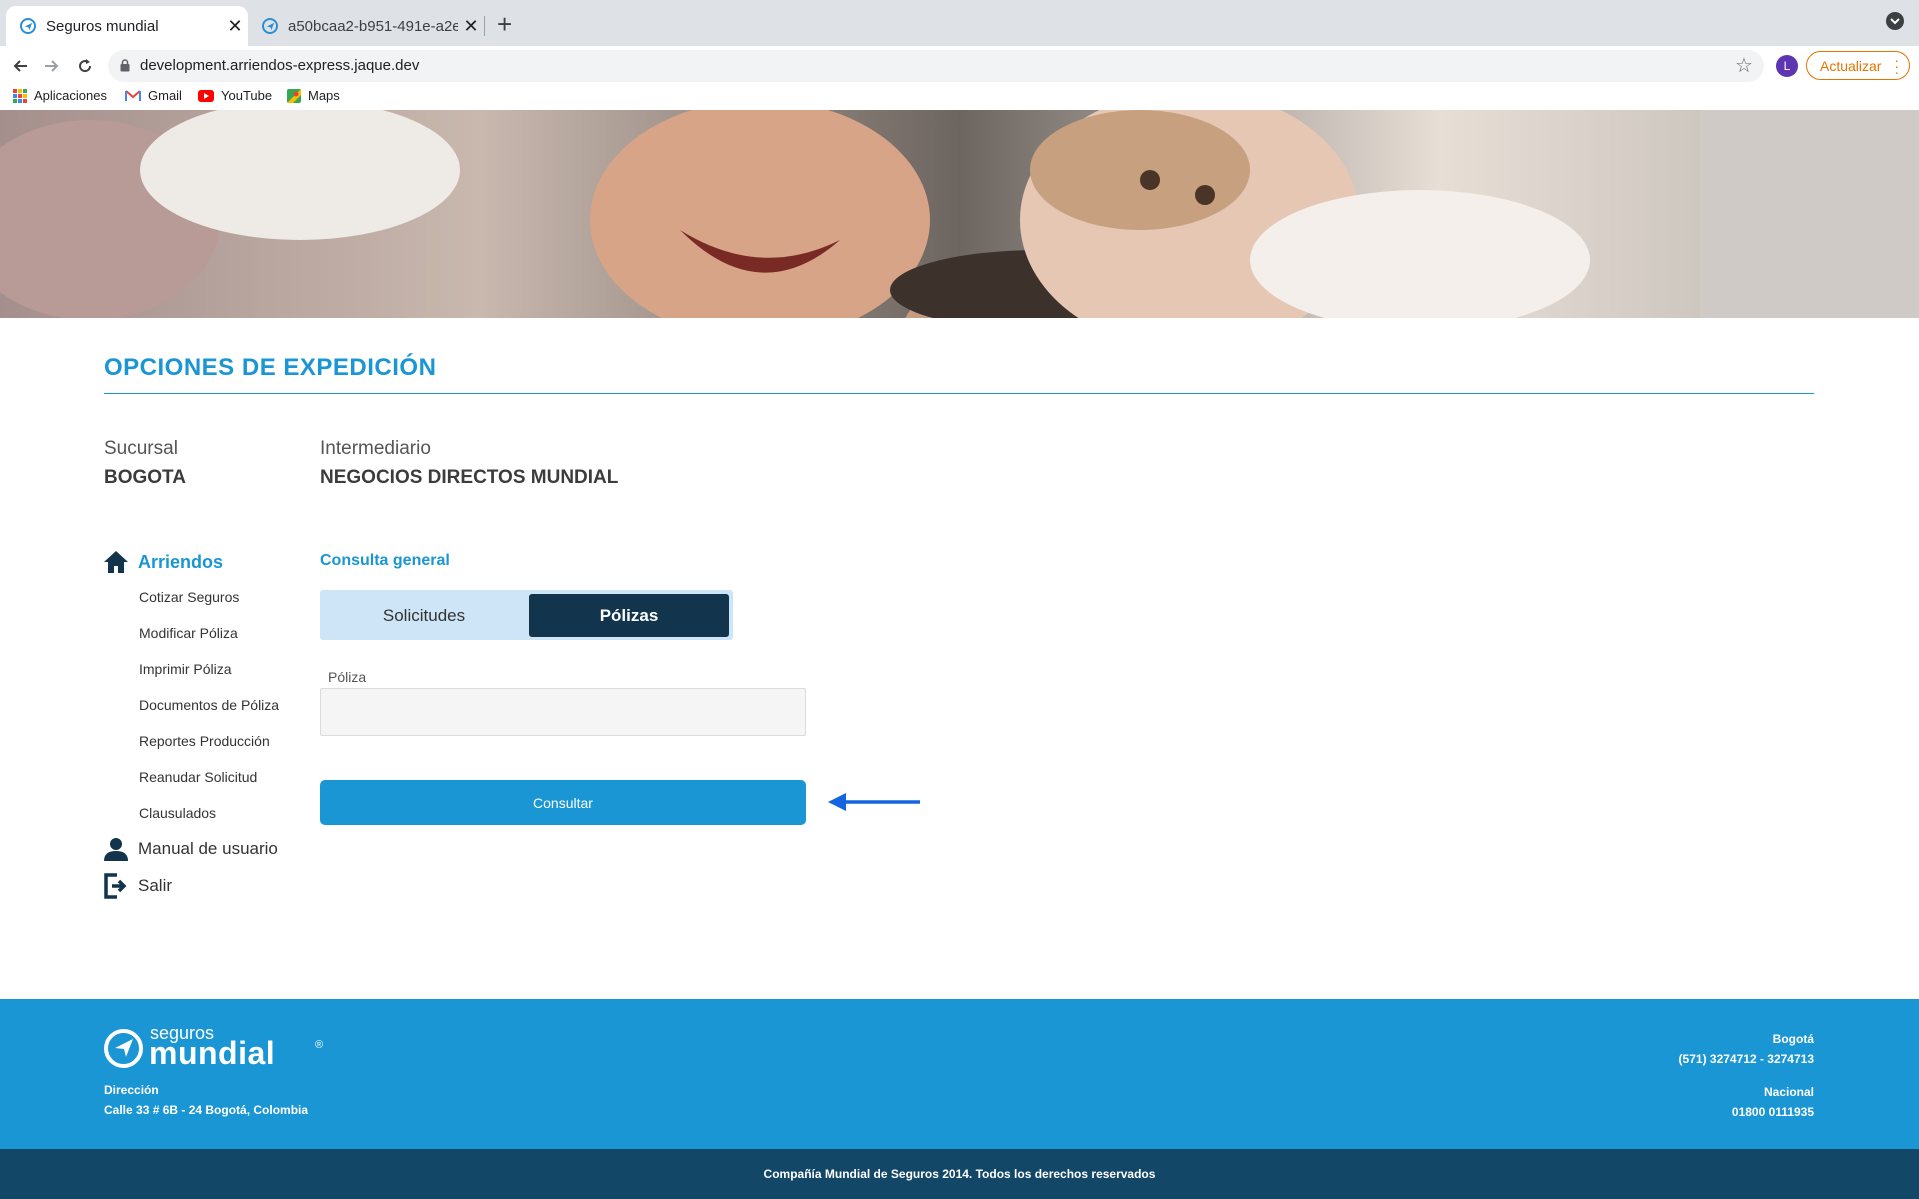  What do you see at coordinates (181, 561) in the screenshot?
I see `sidebar-section-label: Arriendos` at bounding box center [181, 561].